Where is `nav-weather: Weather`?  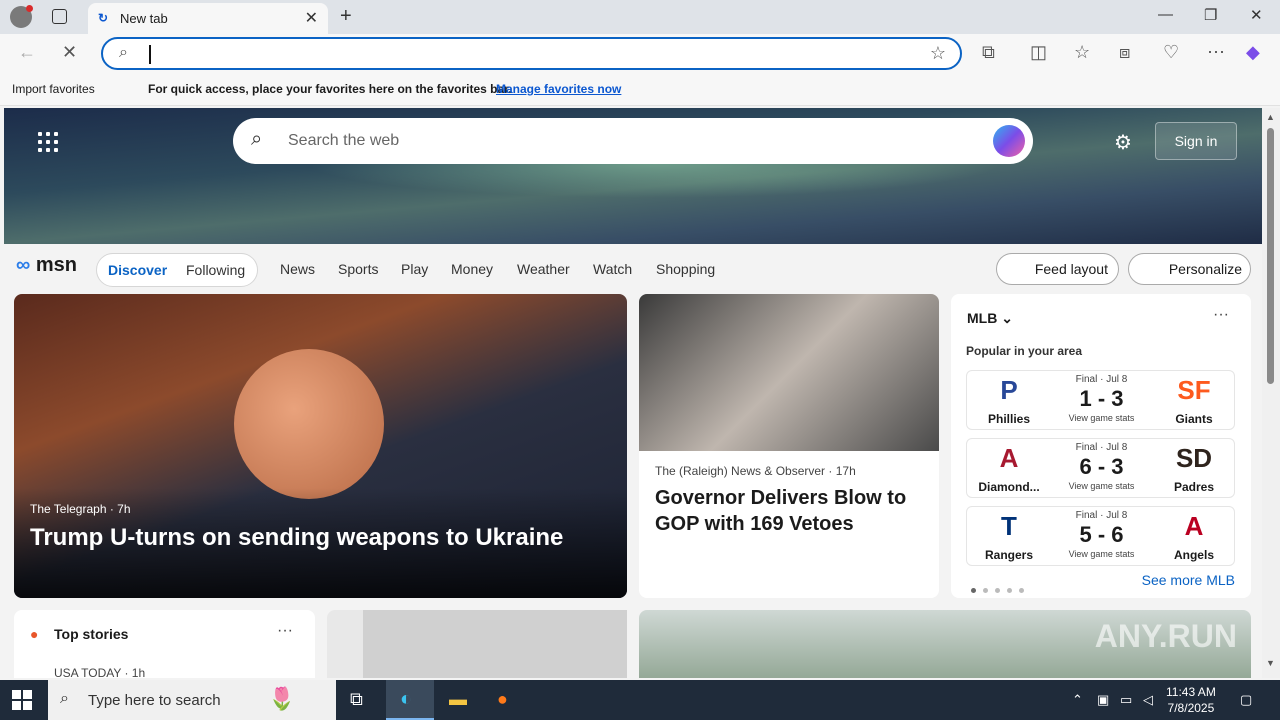 nav-weather: Weather is located at coordinates (543, 269).